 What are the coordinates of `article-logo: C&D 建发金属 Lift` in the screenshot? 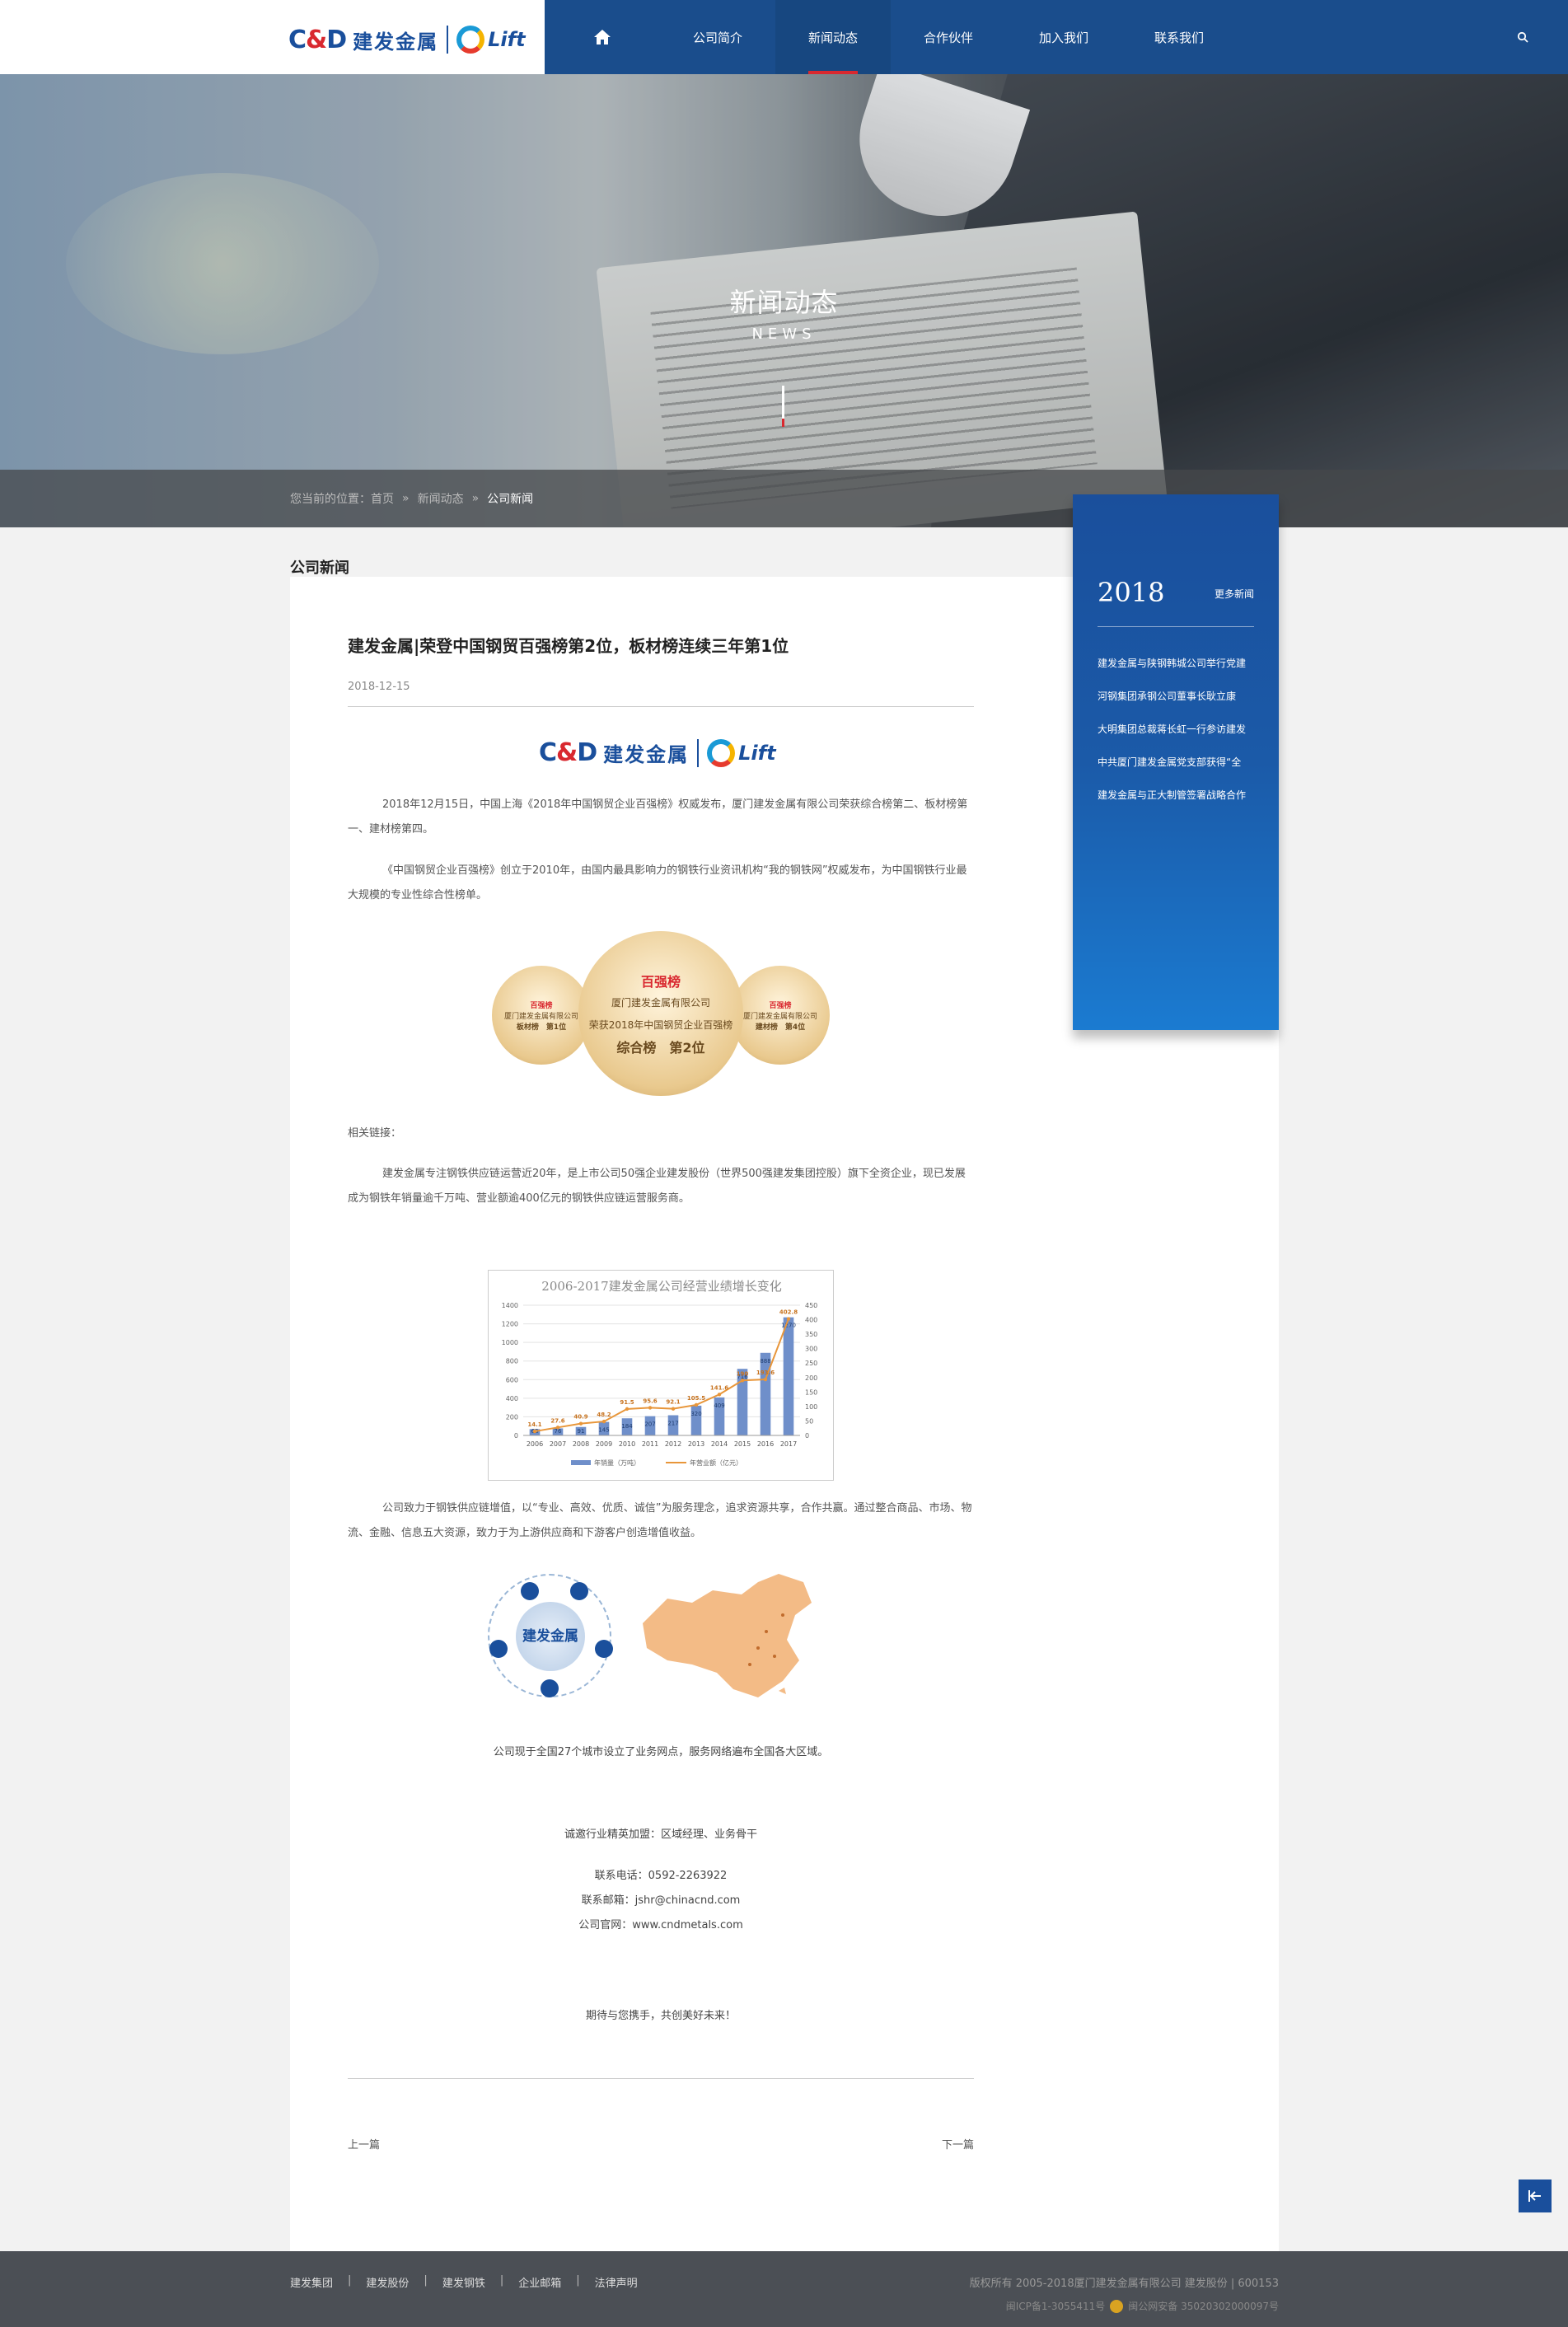 It's located at (657, 752).